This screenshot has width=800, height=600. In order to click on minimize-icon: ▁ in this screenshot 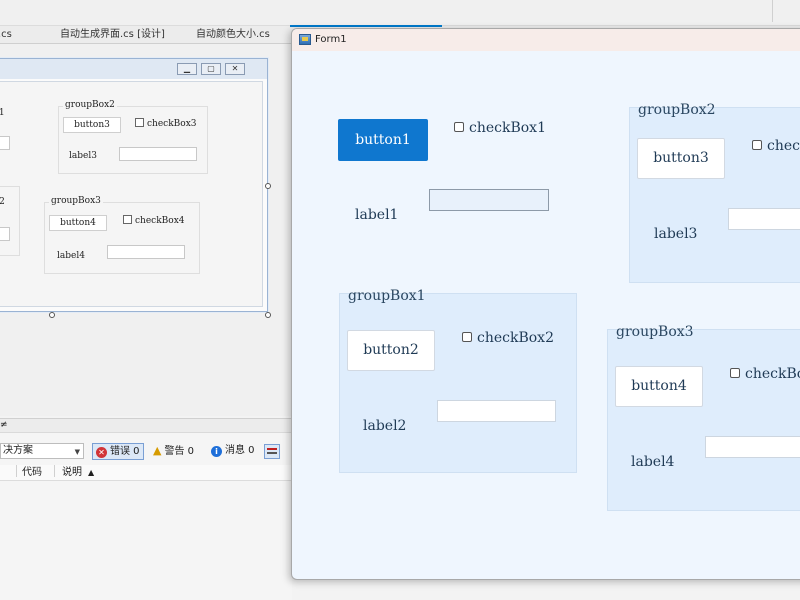, I will do `click(187, 69)`.